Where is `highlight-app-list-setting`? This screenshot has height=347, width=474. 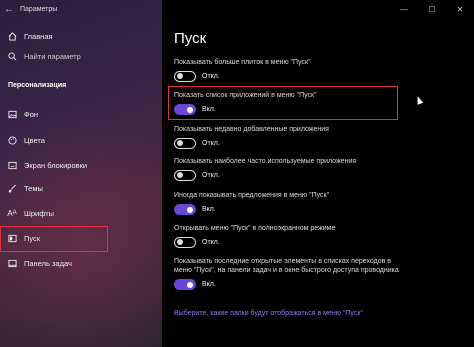 highlight-app-list-setting is located at coordinates (283, 103).